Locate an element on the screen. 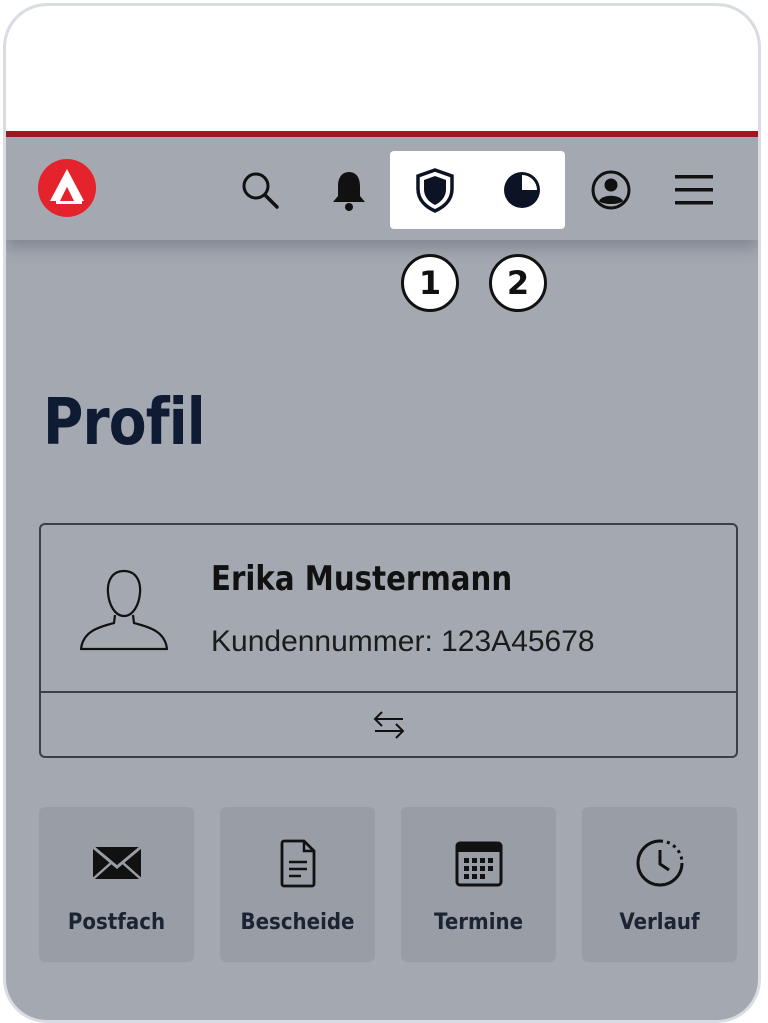  menu-icon is located at coordinates (694, 190).